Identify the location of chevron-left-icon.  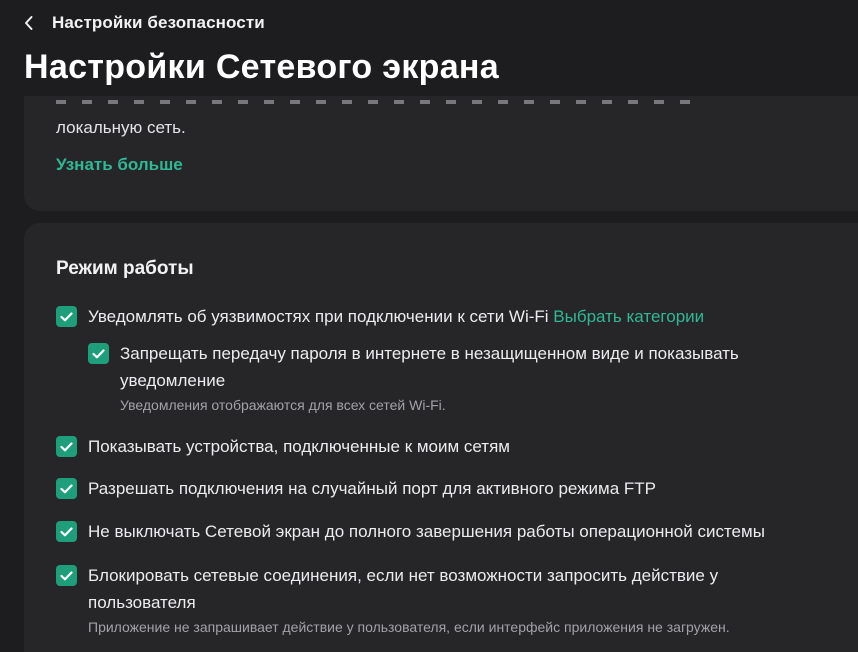
(29, 23).